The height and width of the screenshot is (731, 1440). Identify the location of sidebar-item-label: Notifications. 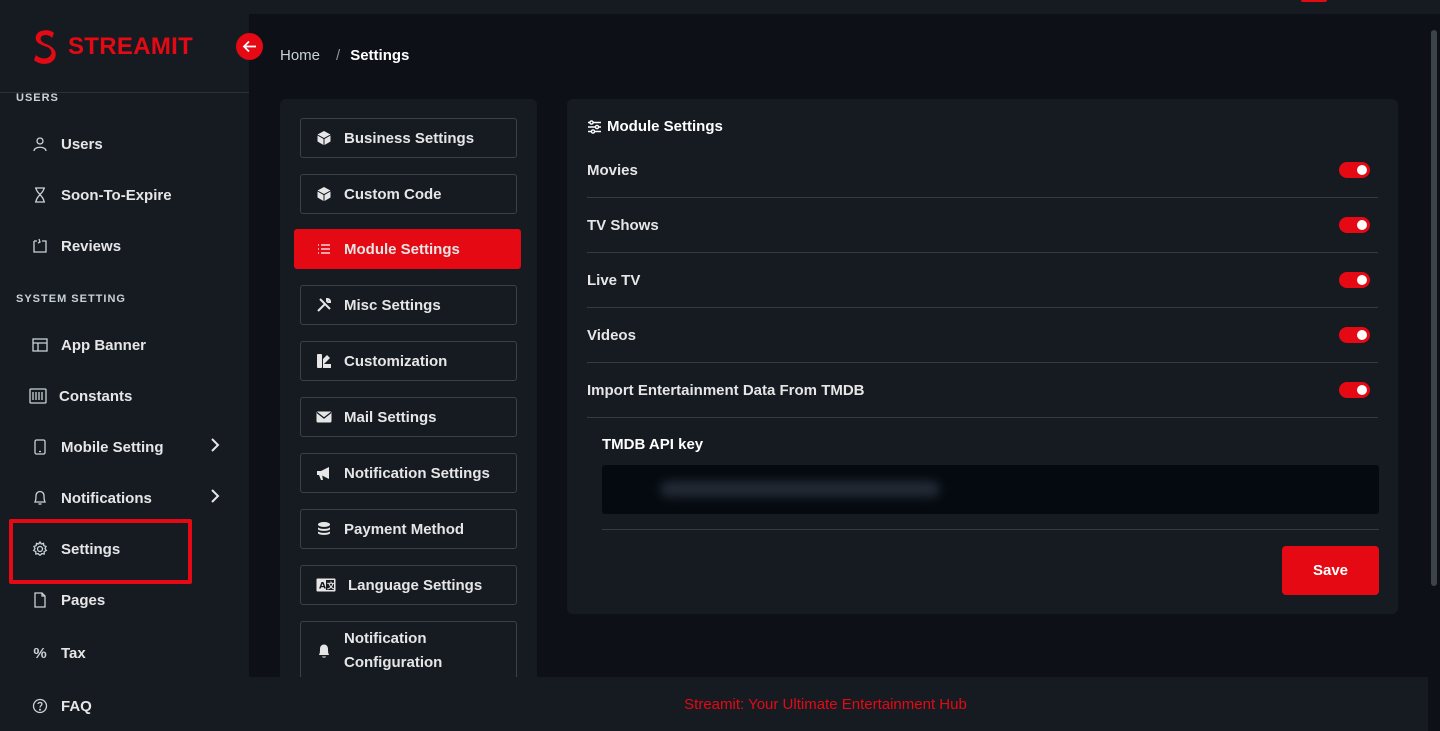
(106, 498).